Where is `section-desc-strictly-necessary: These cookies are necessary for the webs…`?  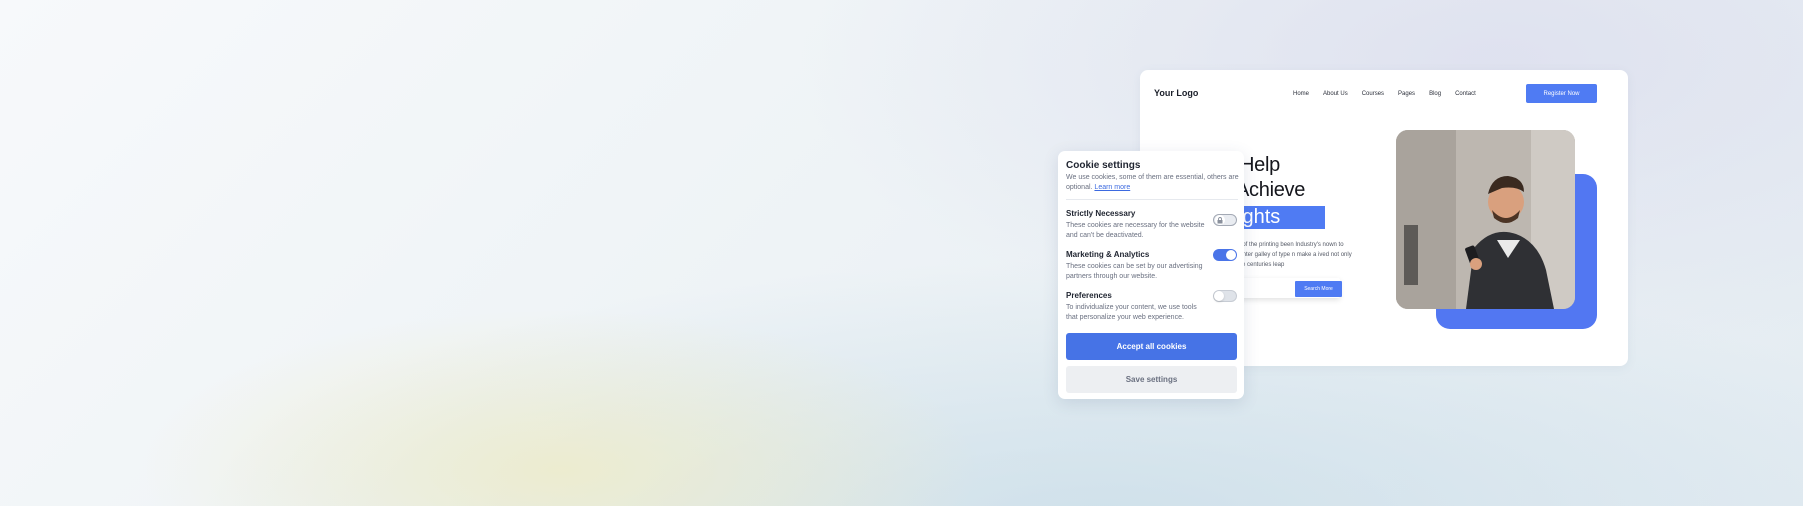
section-desc-strictly-necessary: These cookies are necessary for the webs… is located at coordinates (1135, 230).